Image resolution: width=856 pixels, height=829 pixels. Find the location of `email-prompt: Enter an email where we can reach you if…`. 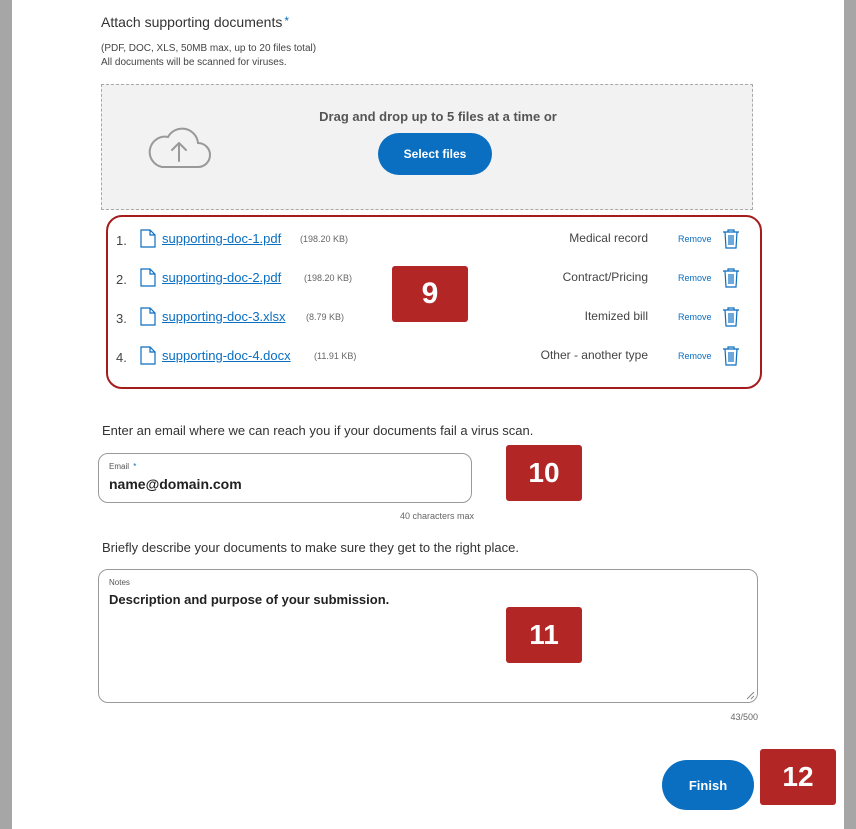

email-prompt: Enter an email where we can reach you if… is located at coordinates (318, 430).